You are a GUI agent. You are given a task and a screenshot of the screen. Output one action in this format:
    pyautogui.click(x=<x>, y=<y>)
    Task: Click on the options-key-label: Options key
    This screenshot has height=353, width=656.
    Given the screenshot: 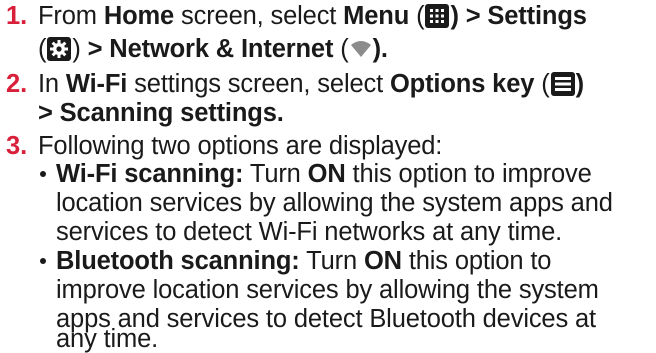 What is the action you would take?
    pyautogui.click(x=462, y=84)
    